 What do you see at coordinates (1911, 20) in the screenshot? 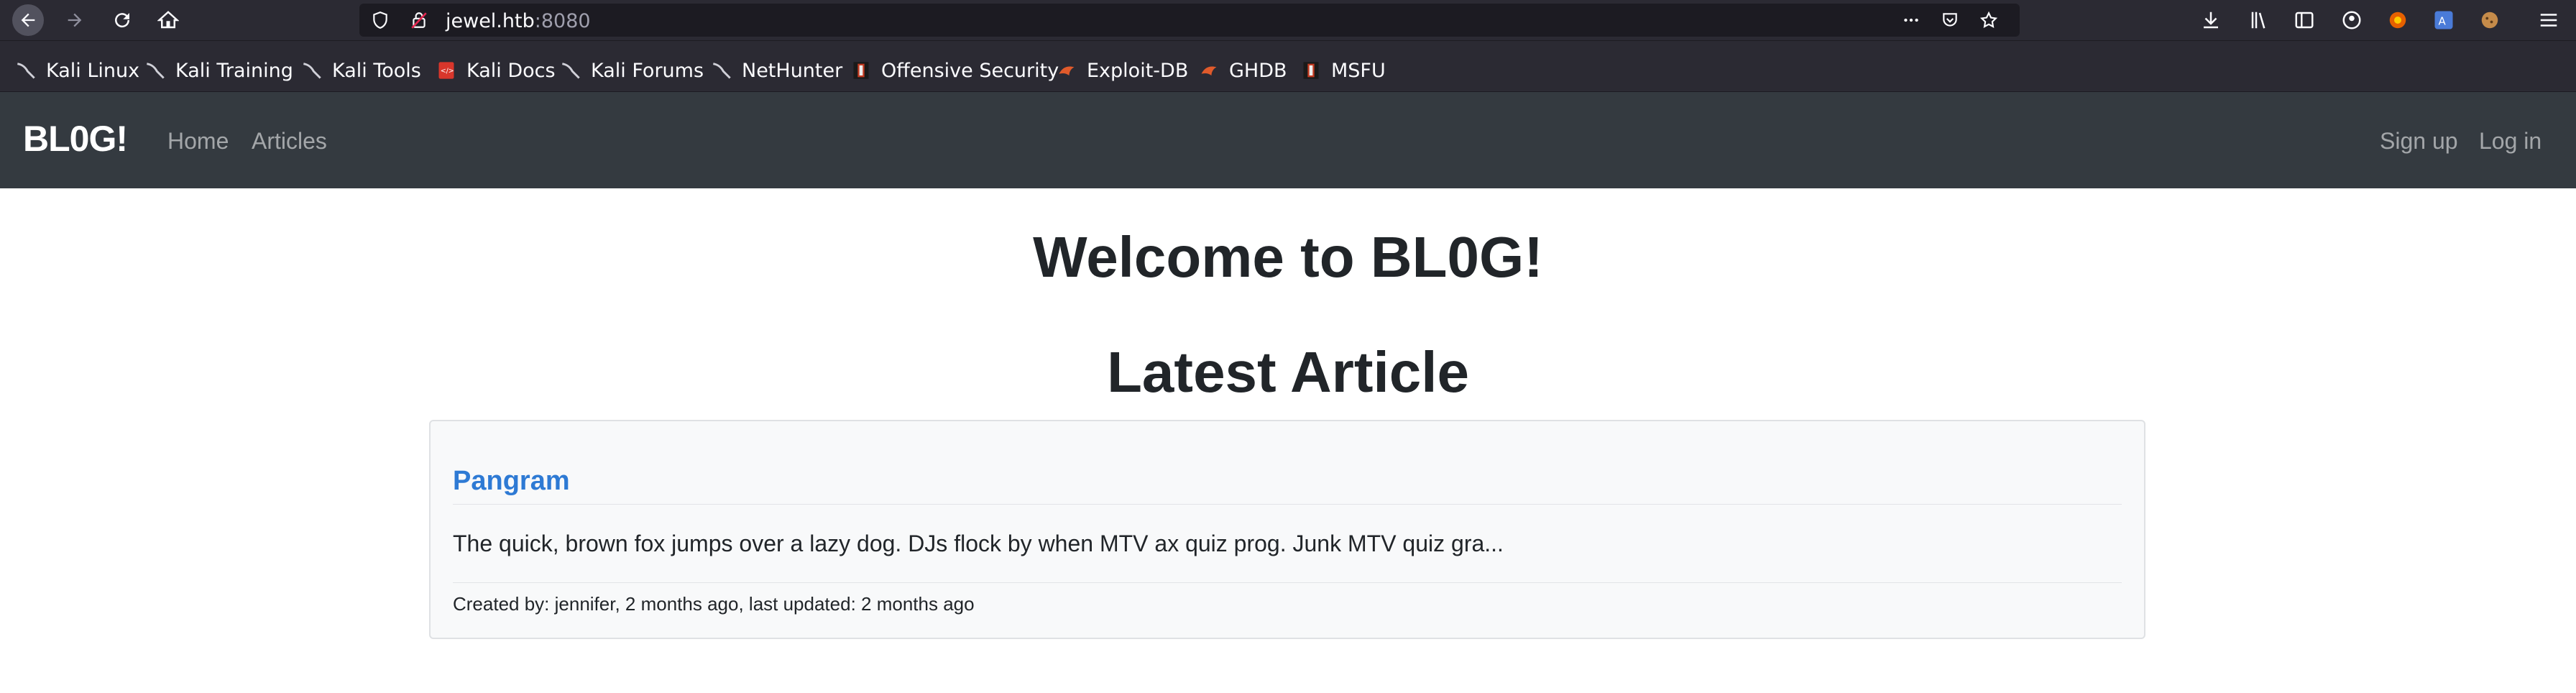
I see `more-actions-icon` at bounding box center [1911, 20].